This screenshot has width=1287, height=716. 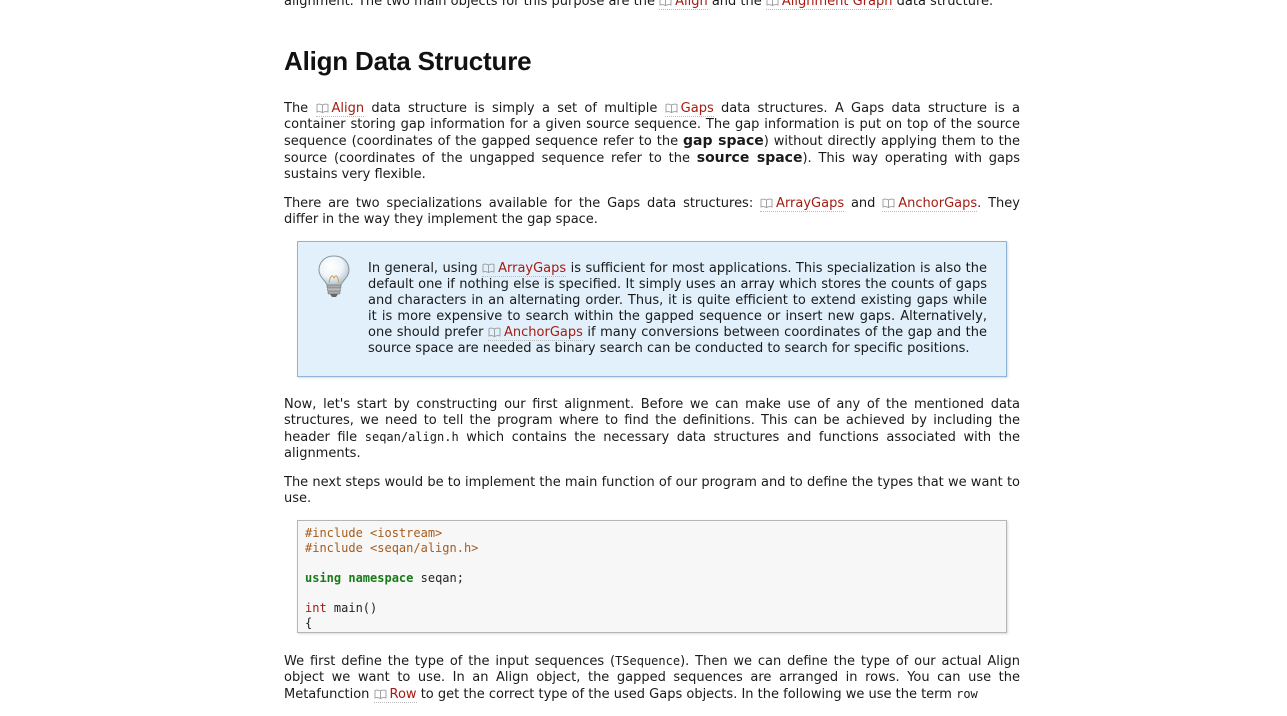 I want to click on keyword: using, so click(x=323, y=578).